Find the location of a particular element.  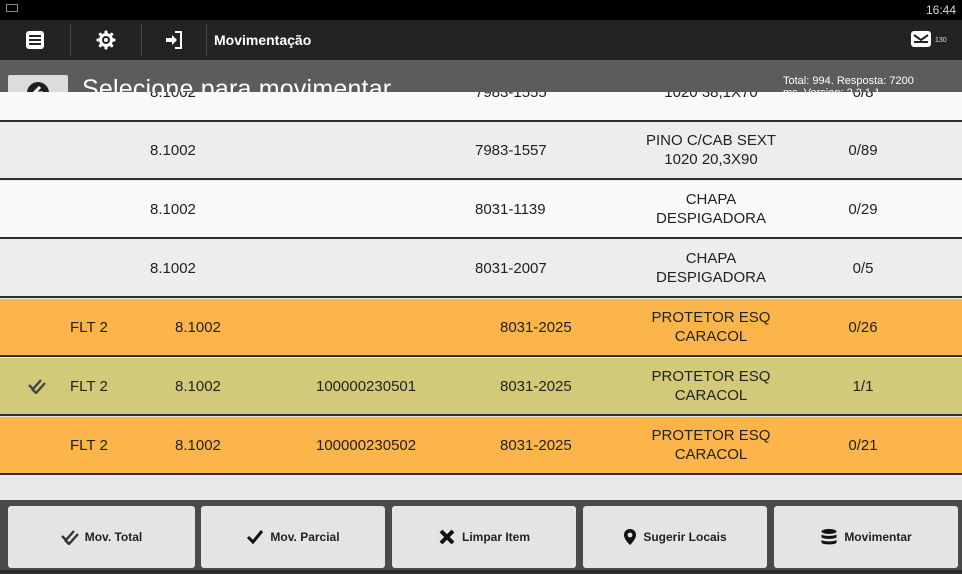

sugerir-locais-button: Sugerir Locais is located at coordinates (675, 537).